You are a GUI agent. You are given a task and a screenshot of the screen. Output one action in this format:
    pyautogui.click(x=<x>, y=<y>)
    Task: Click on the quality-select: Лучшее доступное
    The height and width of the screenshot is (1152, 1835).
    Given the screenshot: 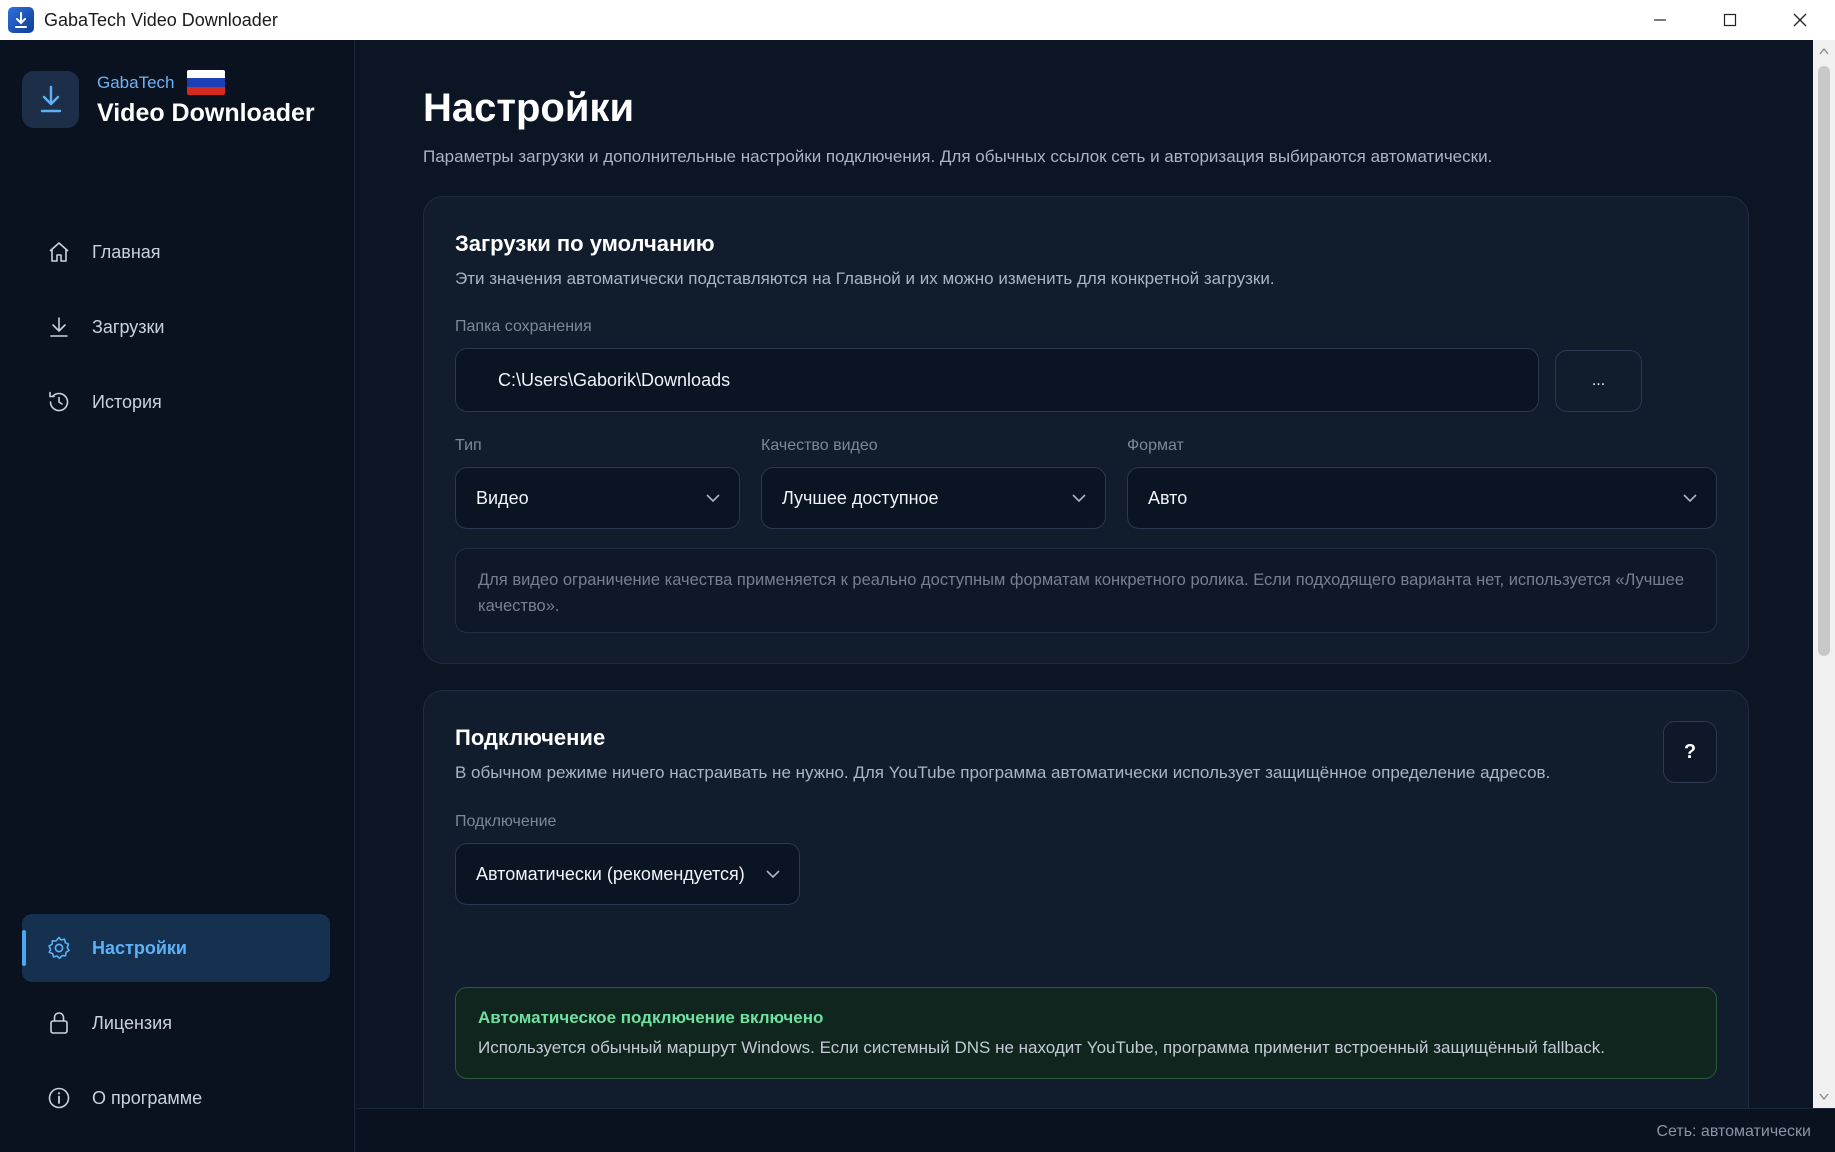 What is the action you would take?
    pyautogui.click(x=933, y=498)
    